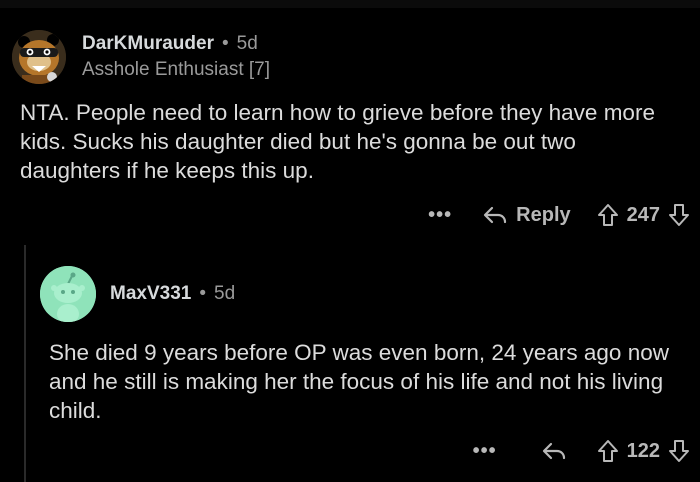 This screenshot has height=482, width=700. I want to click on mascot-avatar-icon, so click(39, 57).